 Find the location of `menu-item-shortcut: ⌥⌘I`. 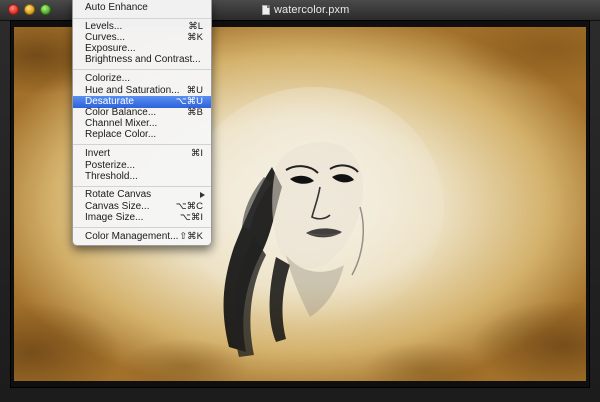

menu-item-shortcut: ⌥⌘I is located at coordinates (191, 217).